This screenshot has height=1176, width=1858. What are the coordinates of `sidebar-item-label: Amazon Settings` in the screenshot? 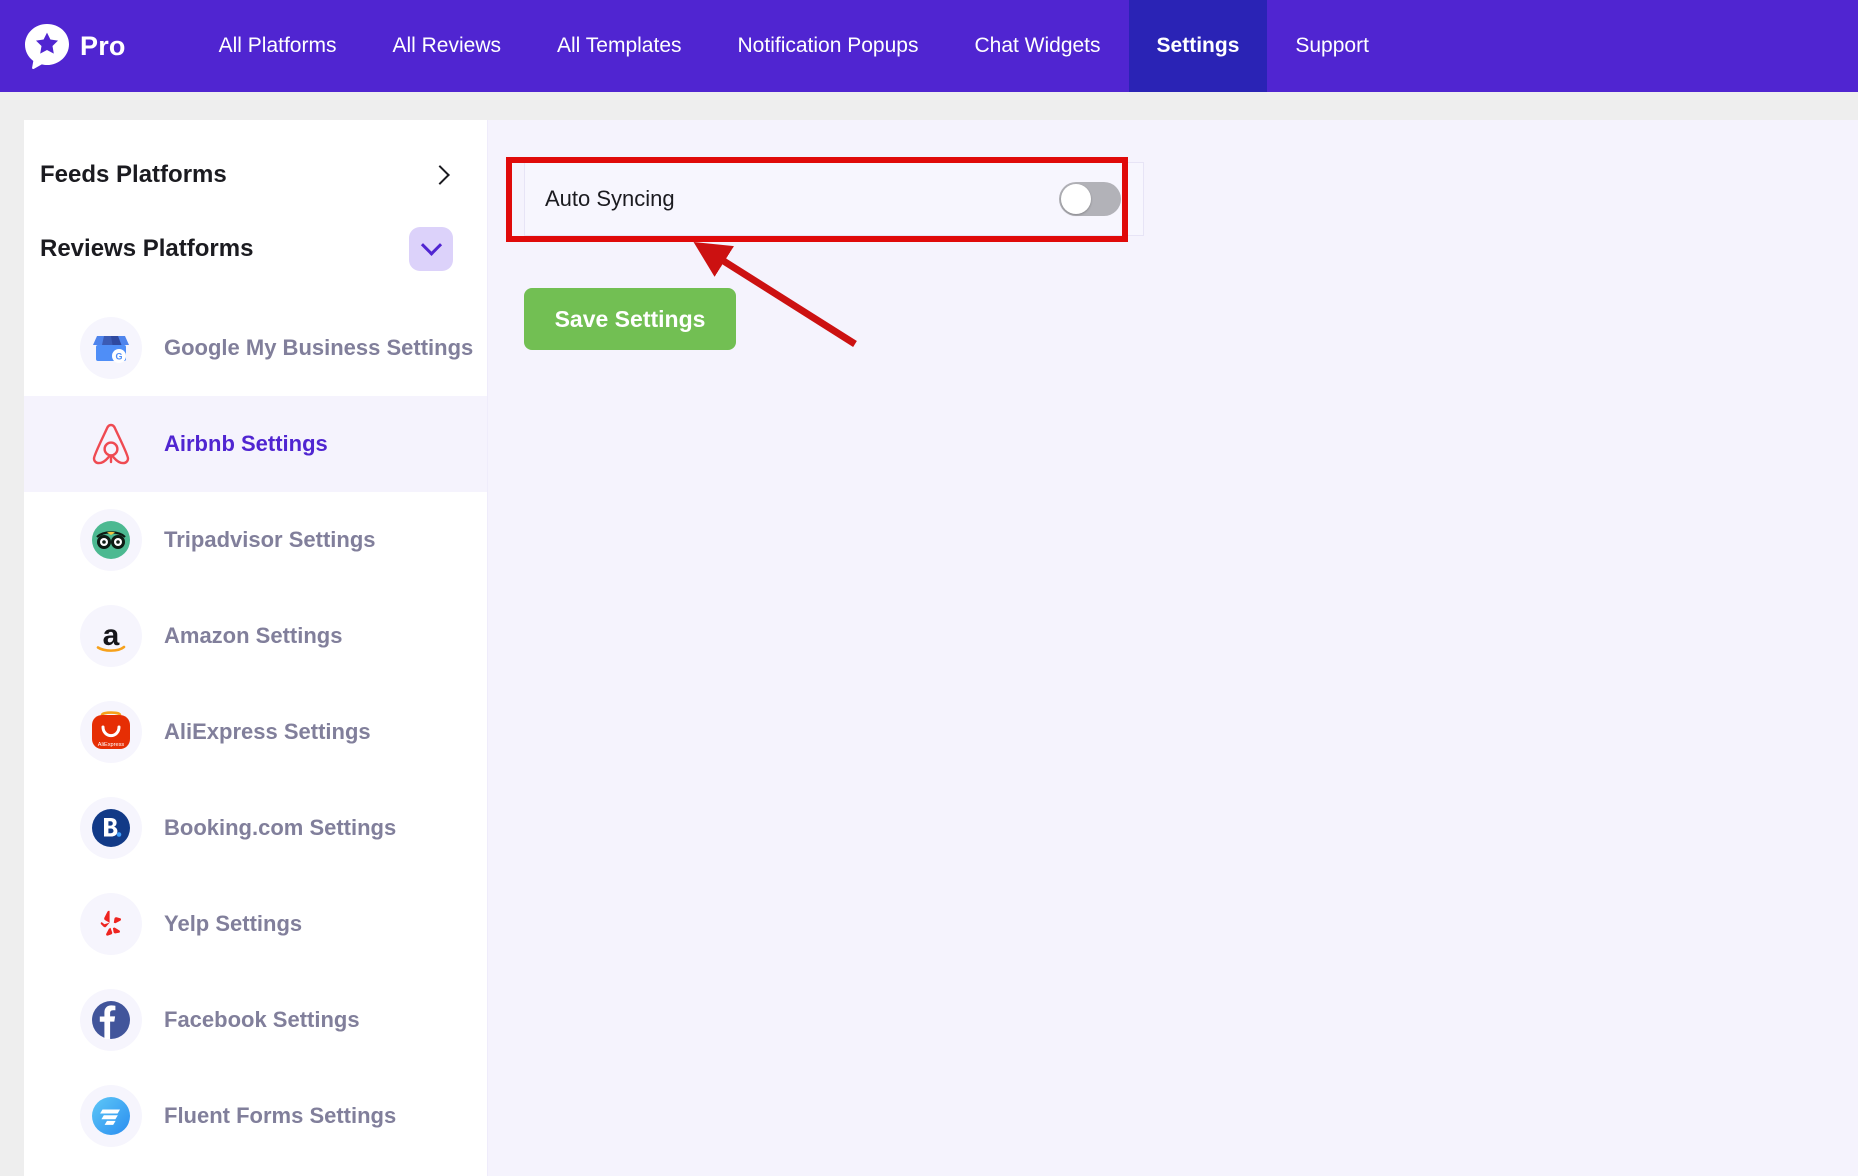 It's located at (253, 635).